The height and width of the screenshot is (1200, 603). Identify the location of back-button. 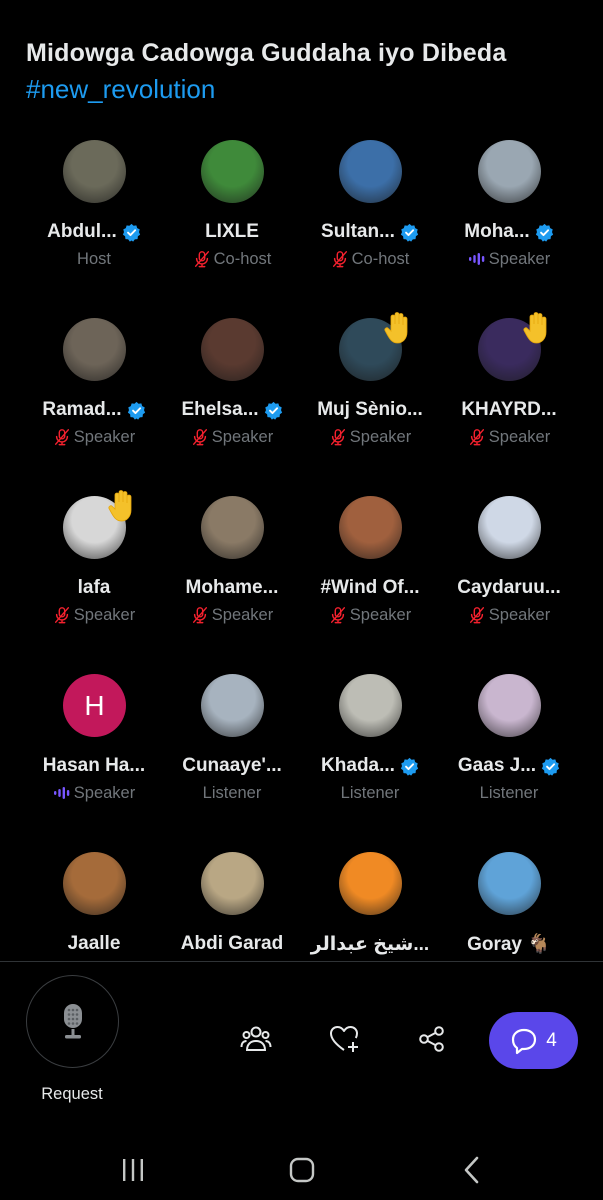
(472, 1170).